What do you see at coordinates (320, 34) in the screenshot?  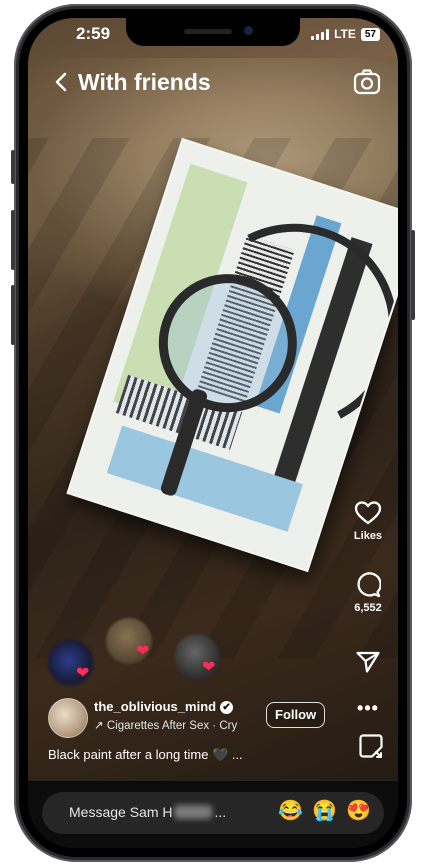 I see `signal-icon` at bounding box center [320, 34].